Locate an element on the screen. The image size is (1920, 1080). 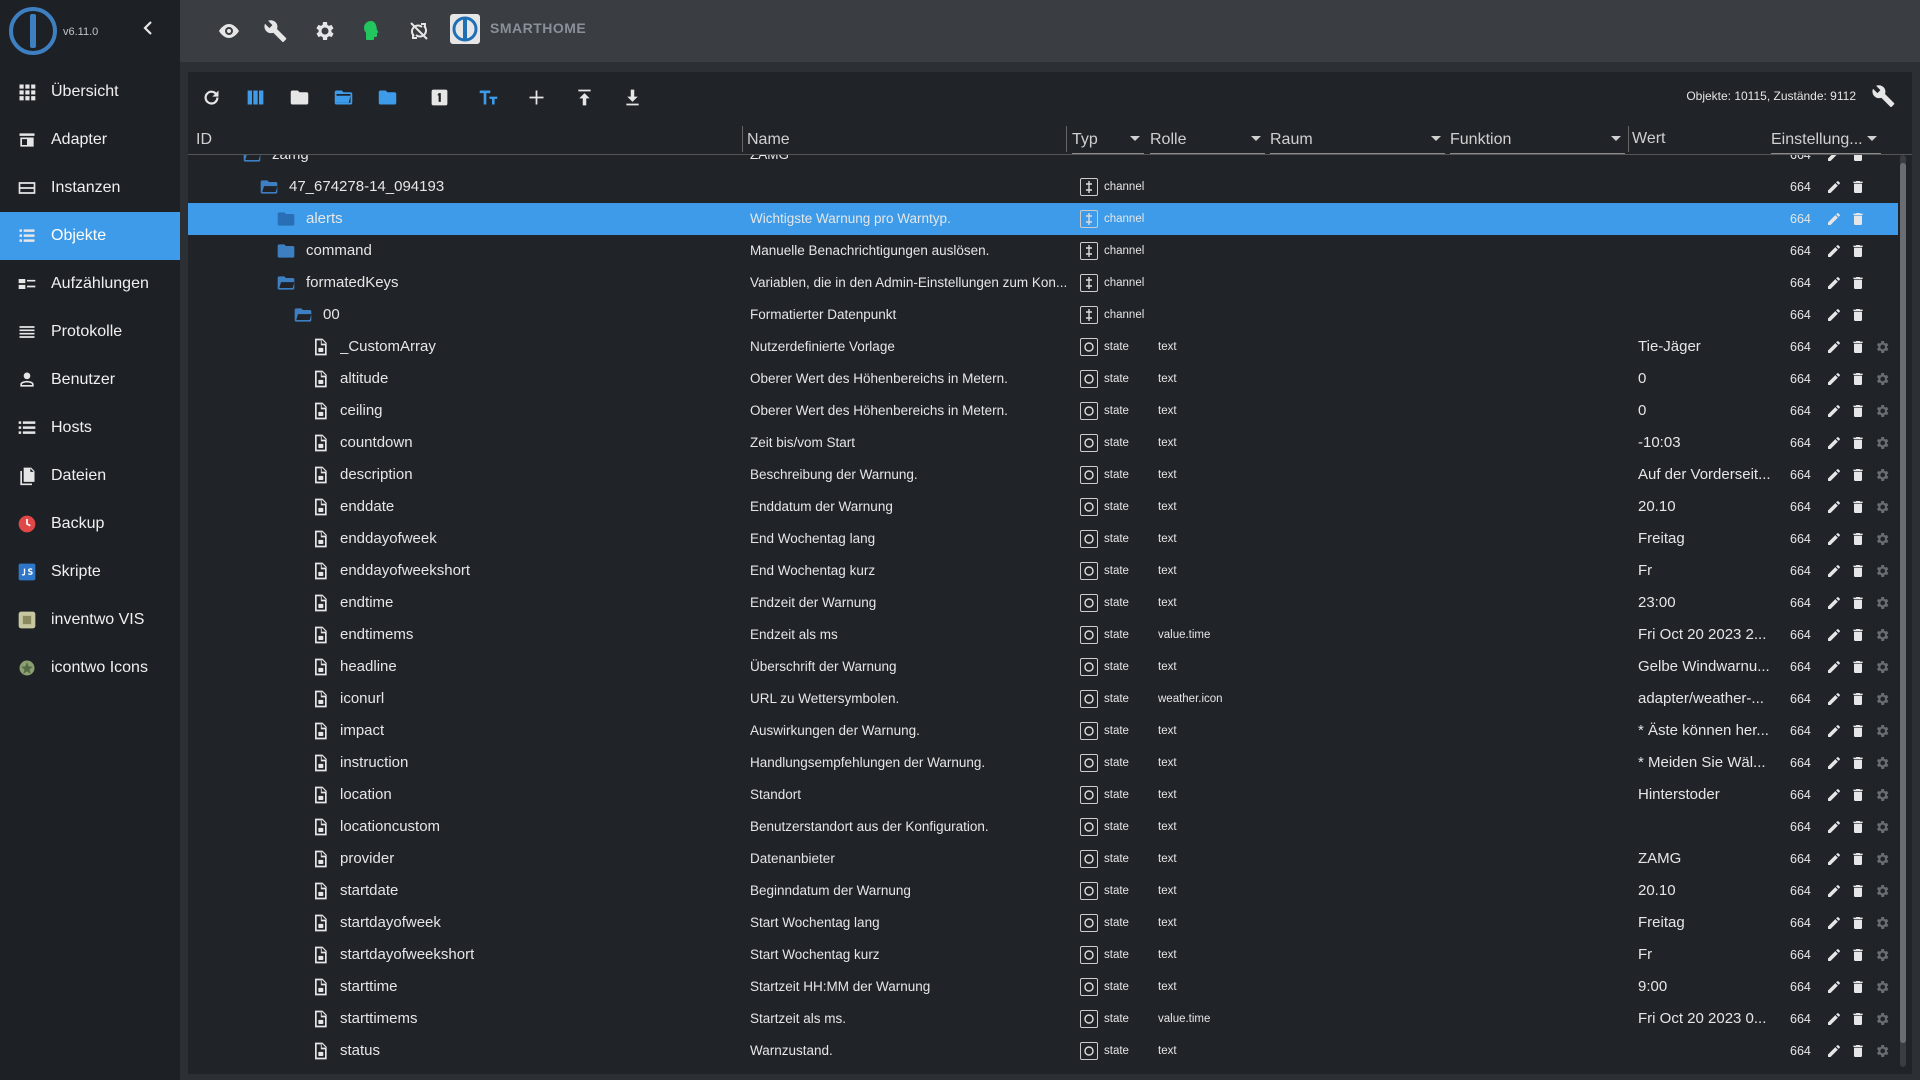
table-row: status Warnzustand. state text 664 is located at coordinates (1043, 1051).